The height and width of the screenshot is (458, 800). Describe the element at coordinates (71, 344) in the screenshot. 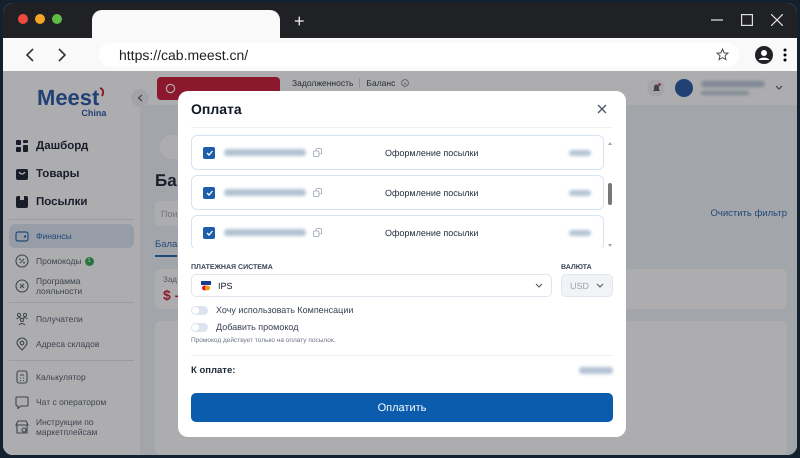

I see `sidebar-item: Адреса складов` at that location.